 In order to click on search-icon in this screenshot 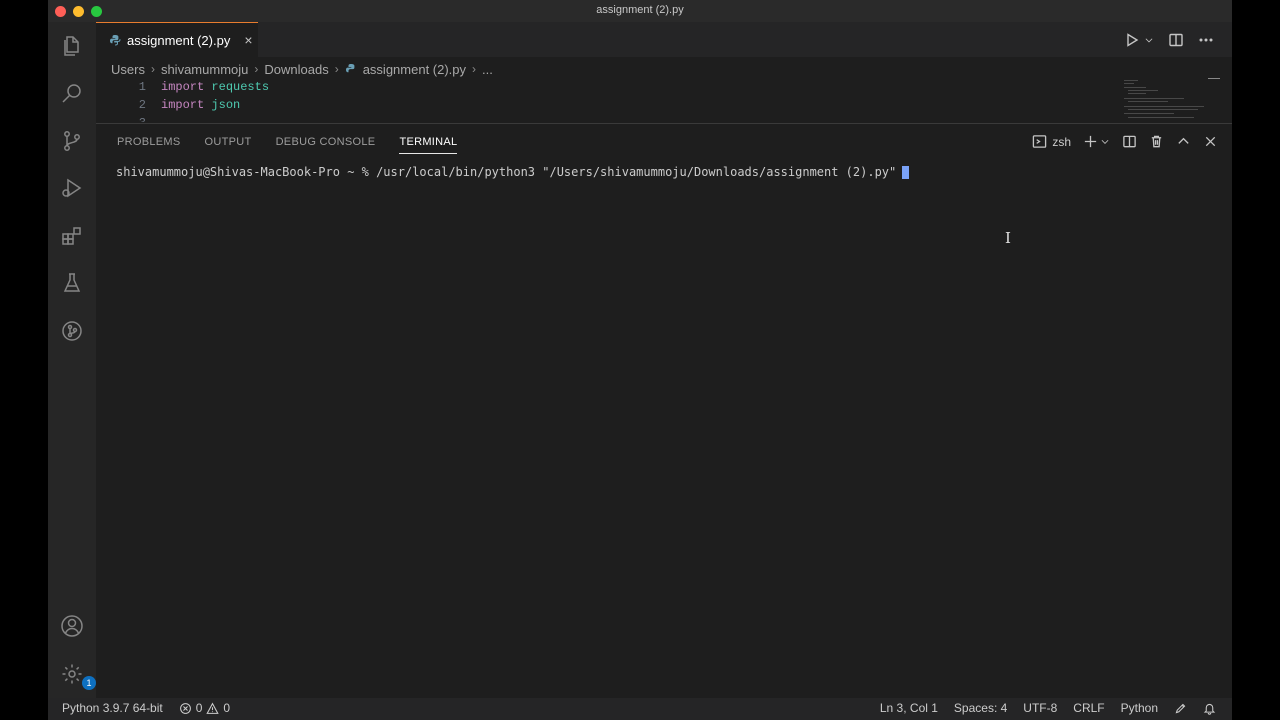, I will do `click(72, 93)`.